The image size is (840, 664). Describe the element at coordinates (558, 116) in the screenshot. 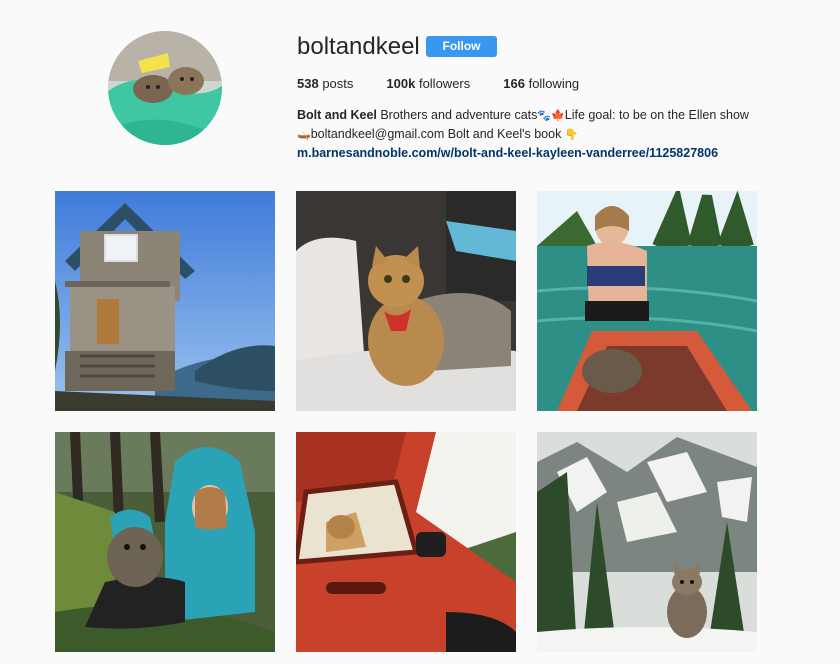

I see `maple-leaf-icon: 🍁` at that location.